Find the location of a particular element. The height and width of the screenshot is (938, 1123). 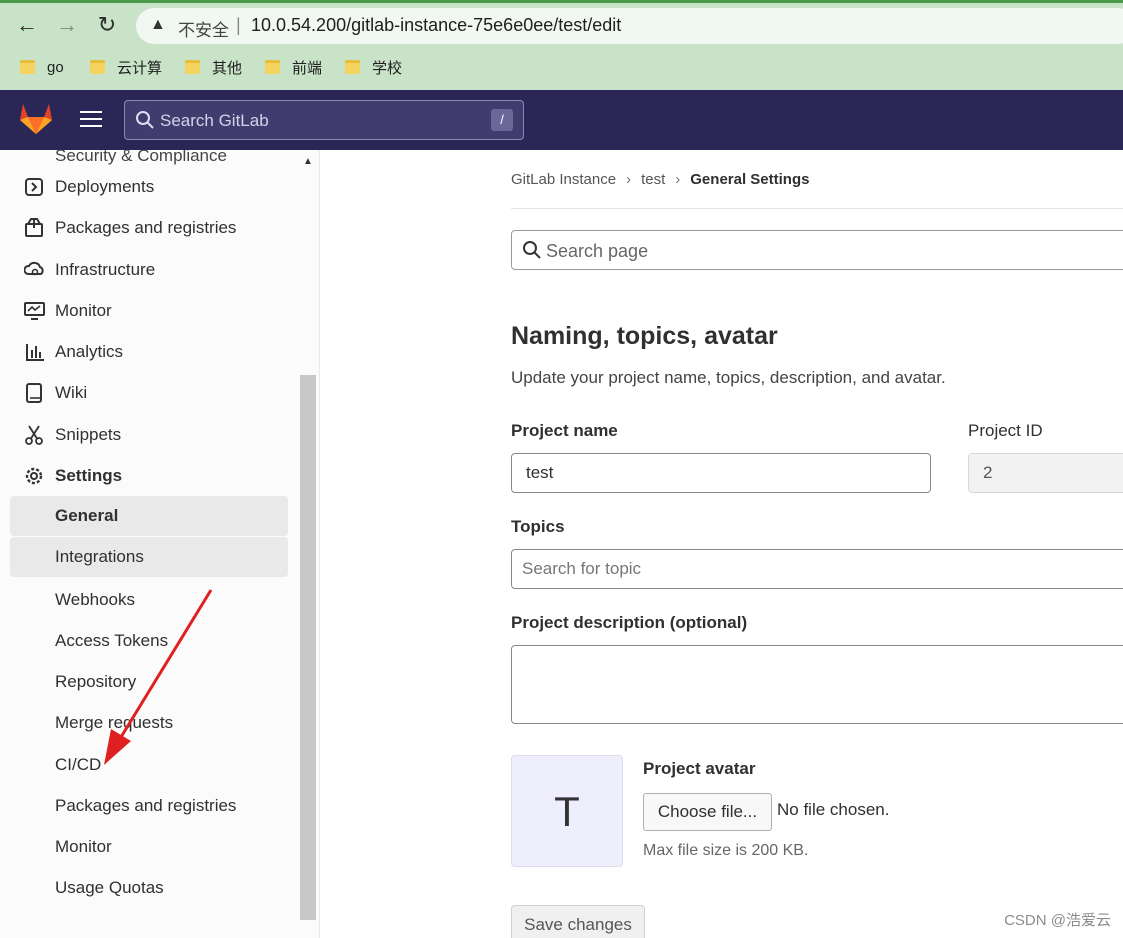

sidebar-sub-repository: Repository is located at coordinates (150, 682).